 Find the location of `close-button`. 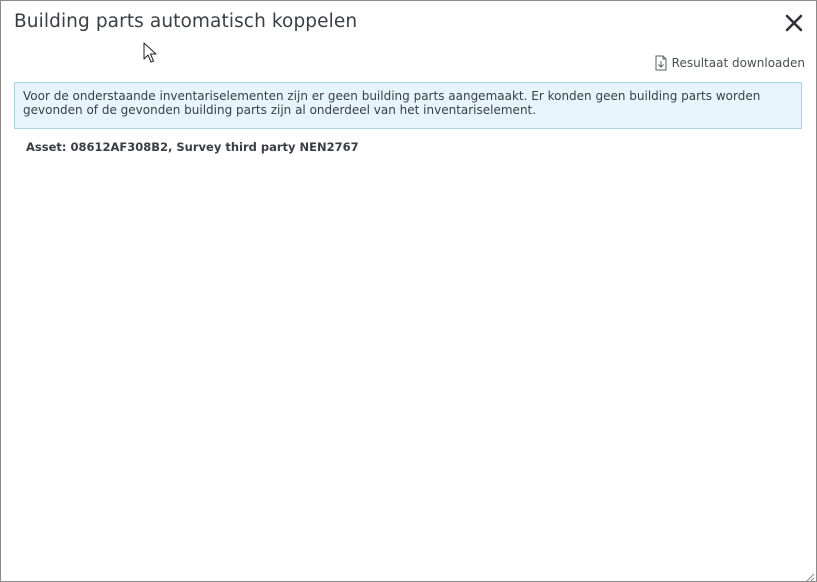

close-button is located at coordinates (794, 23).